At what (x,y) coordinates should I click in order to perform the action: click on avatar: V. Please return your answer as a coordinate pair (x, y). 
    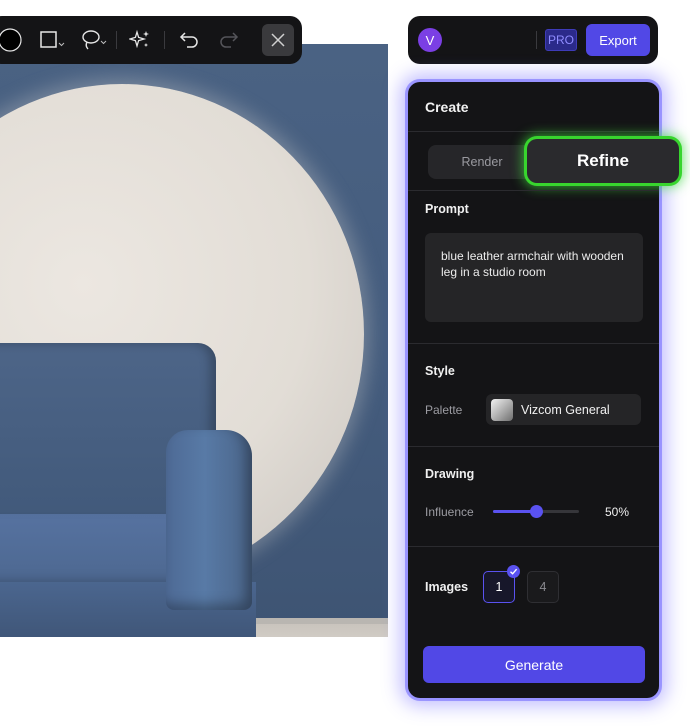
    Looking at the image, I should click on (430, 40).